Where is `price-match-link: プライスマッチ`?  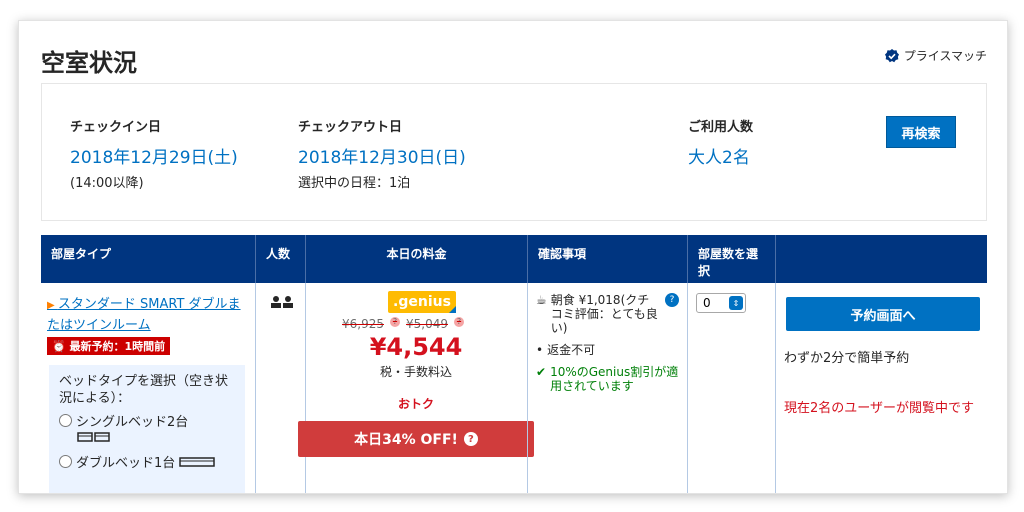 price-match-link: プライスマッチ is located at coordinates (935, 55).